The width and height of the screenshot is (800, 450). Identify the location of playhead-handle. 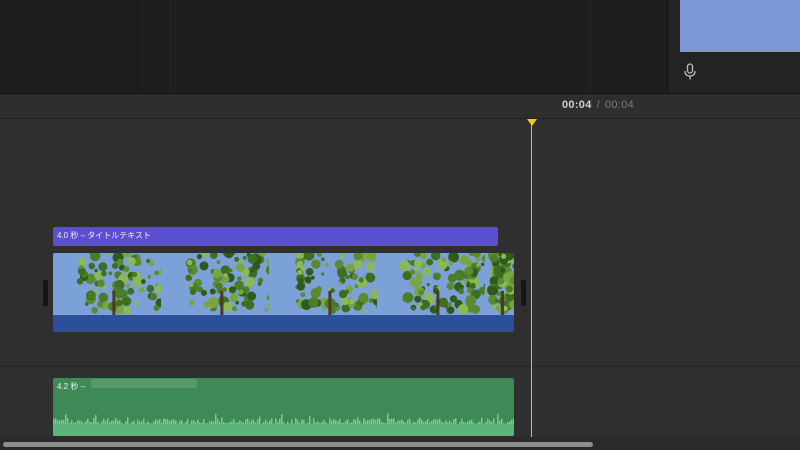
(532, 122).